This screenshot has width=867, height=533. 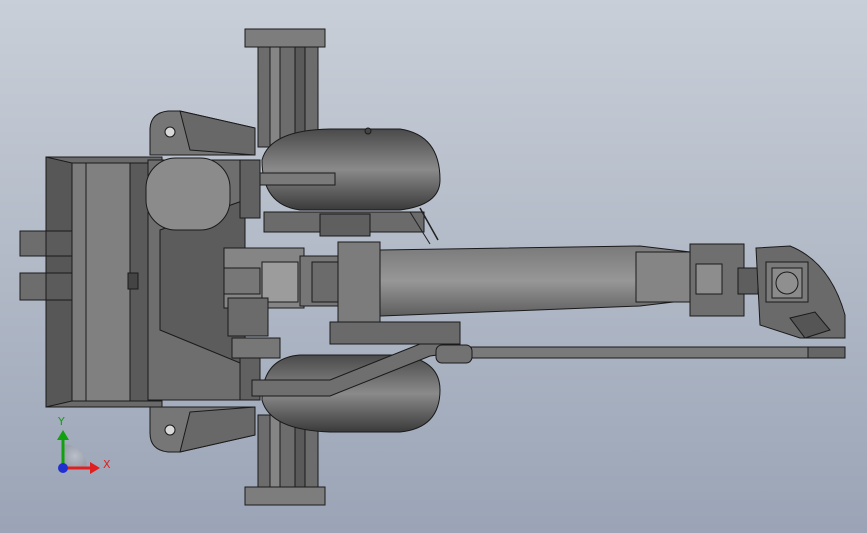 What do you see at coordinates (359, 285) in the screenshot?
I see `recoil-mechanism` at bounding box center [359, 285].